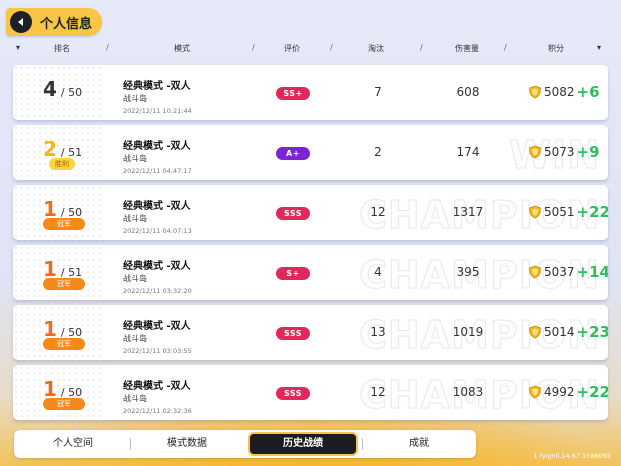 The width and height of the screenshot is (621, 466). I want to click on match-time: 2022/12/11 04:47:17, so click(157, 171).